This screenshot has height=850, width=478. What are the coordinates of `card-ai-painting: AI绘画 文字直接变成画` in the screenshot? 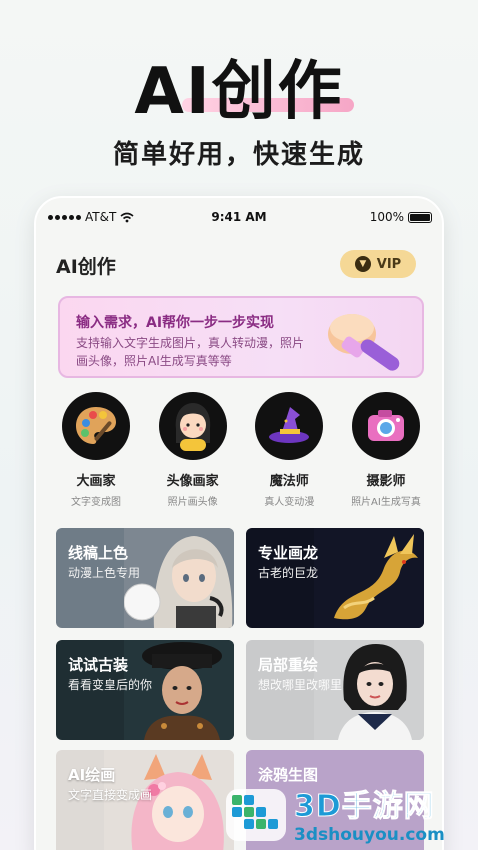 It's located at (145, 800).